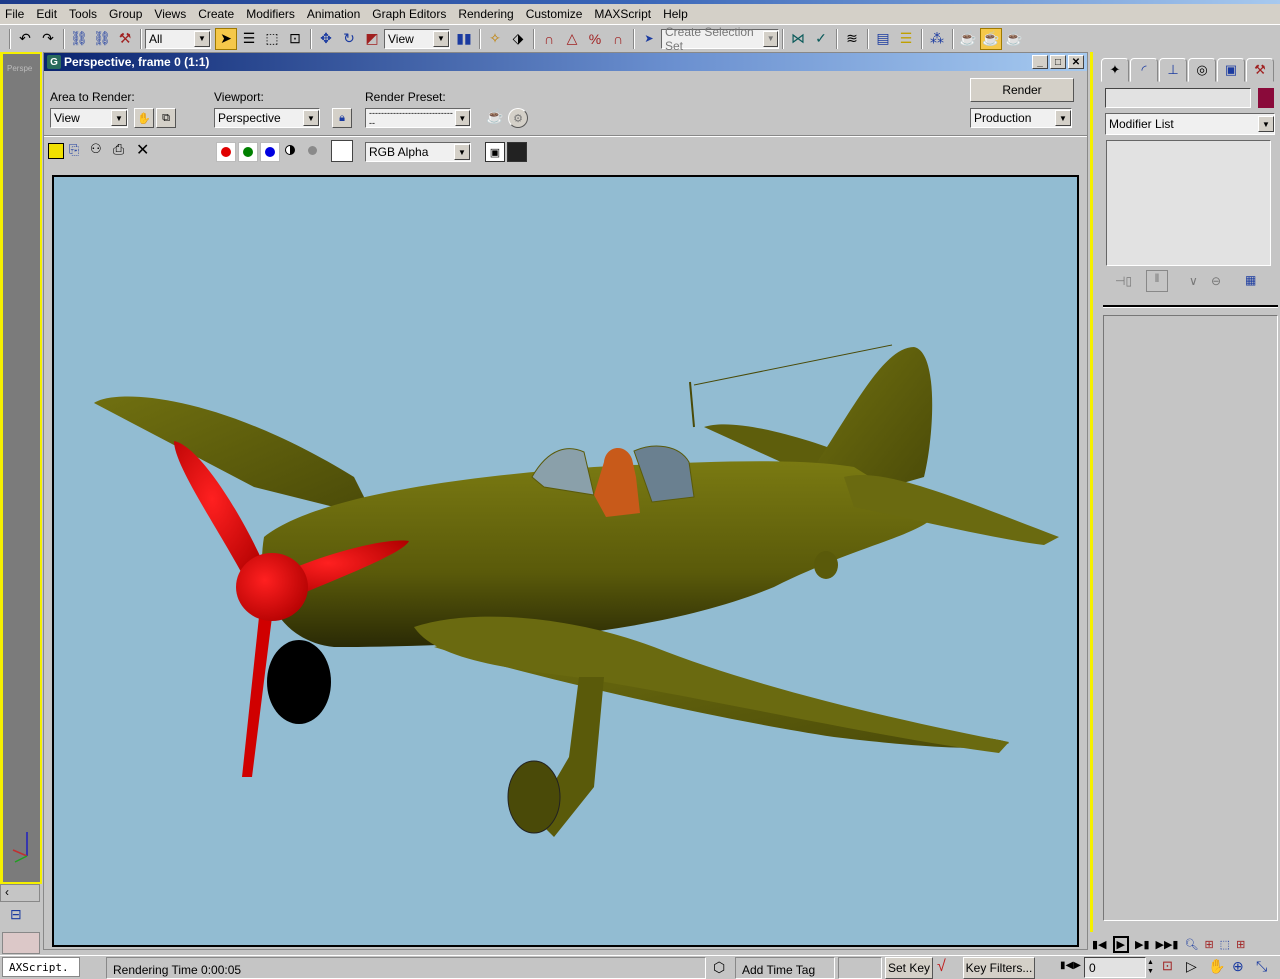 The image size is (1280, 979). What do you see at coordinates (1142, 944) in the screenshot?
I see `next-frame-icon: ▶▮` at bounding box center [1142, 944].